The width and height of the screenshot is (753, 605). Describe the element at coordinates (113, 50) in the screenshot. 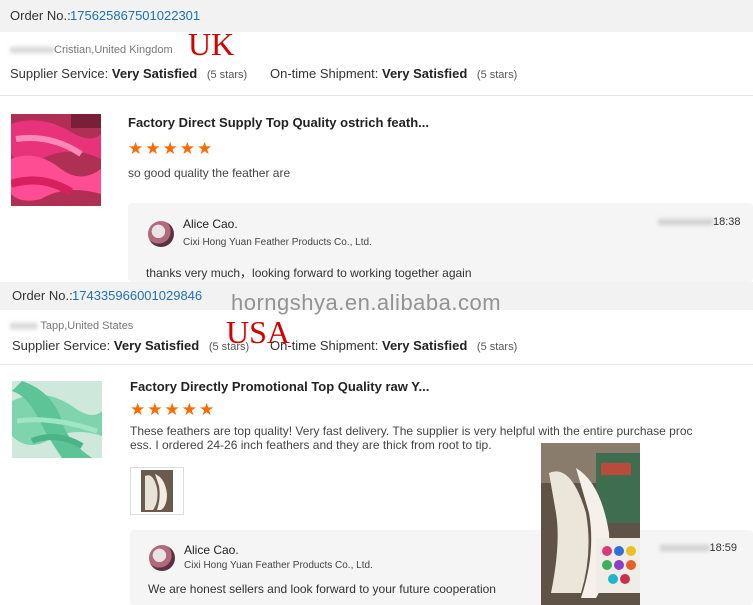

I see `buyer-name: Cristian,United Kingdom` at that location.